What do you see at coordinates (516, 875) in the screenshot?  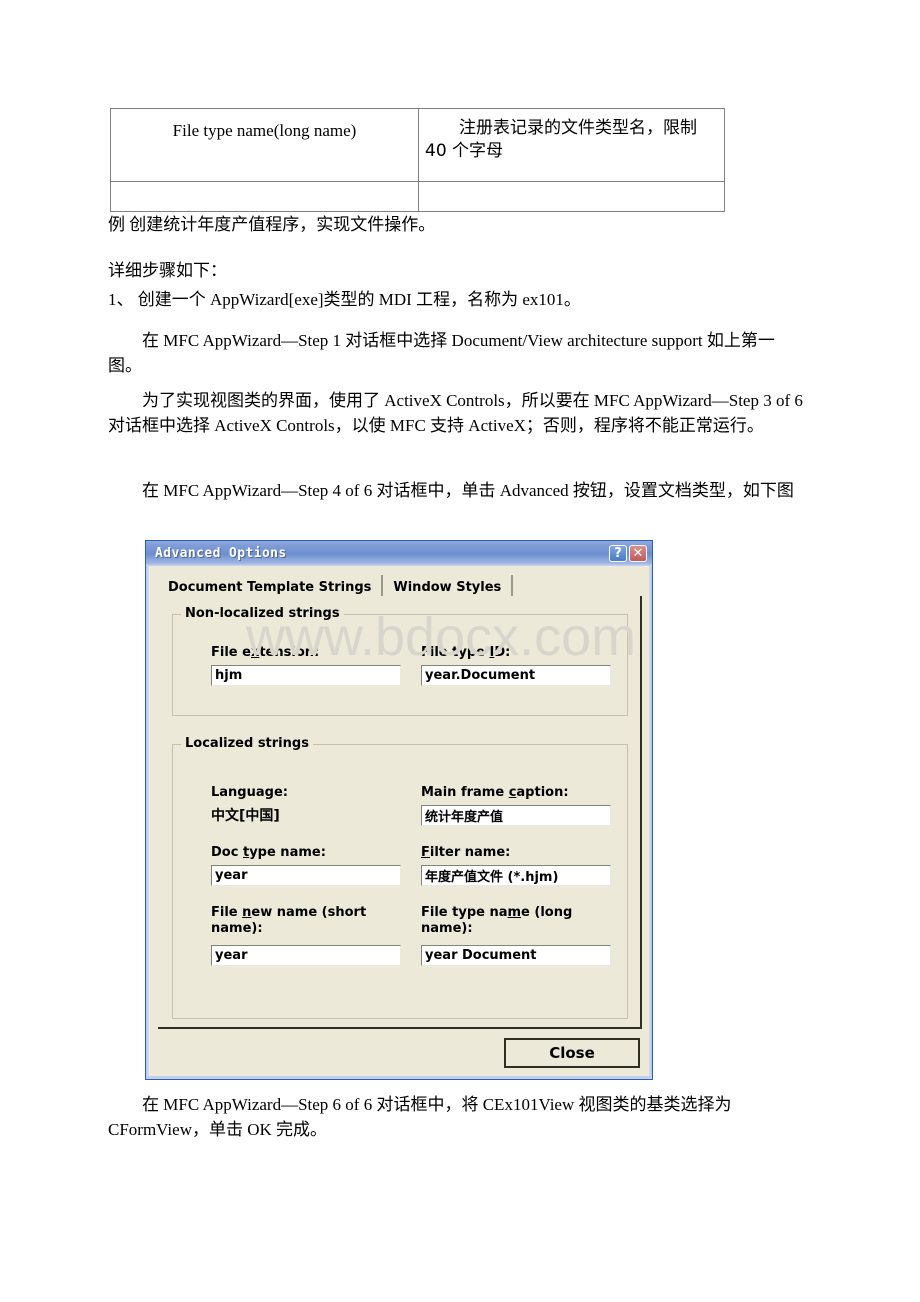 I see `input-filter-name: 年度产值文件 (*.hjm)` at bounding box center [516, 875].